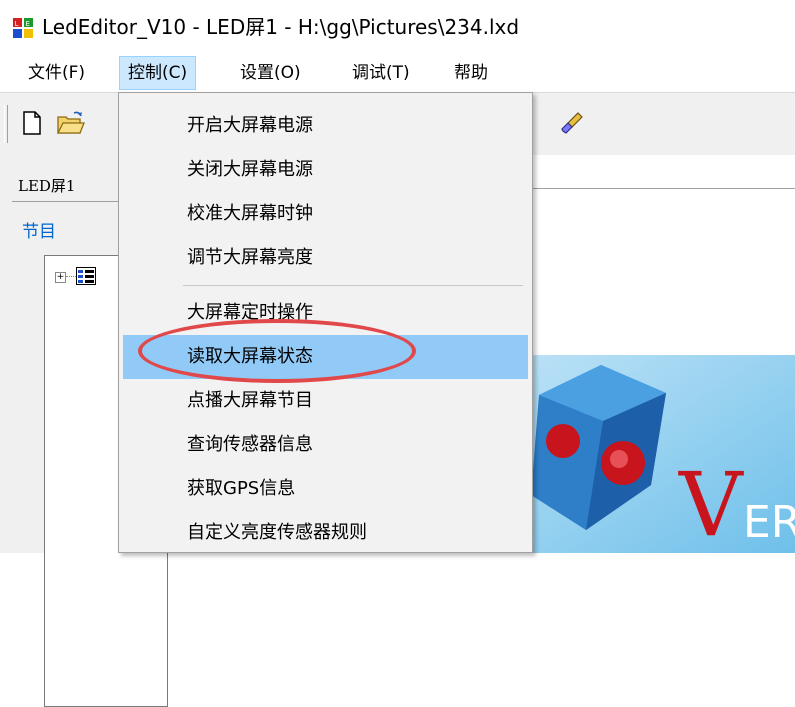  What do you see at coordinates (769, 522) in the screenshot?
I see `logo-letters-er: ER` at bounding box center [769, 522].